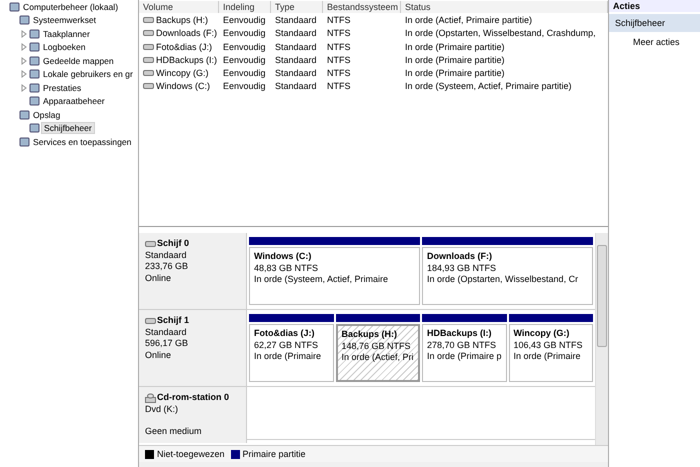 Image resolution: width=700 pixels, height=467 pixels. I want to click on actions-header: Schijfbeheer, so click(654, 23).